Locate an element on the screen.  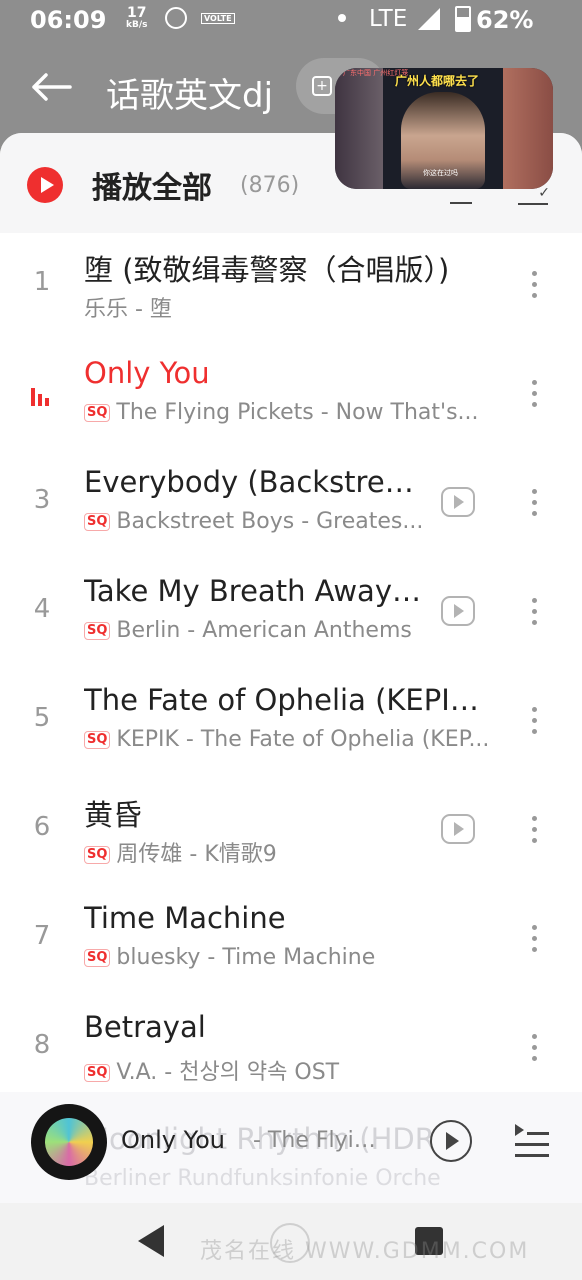
song-index: 7 is located at coordinates (42, 936).